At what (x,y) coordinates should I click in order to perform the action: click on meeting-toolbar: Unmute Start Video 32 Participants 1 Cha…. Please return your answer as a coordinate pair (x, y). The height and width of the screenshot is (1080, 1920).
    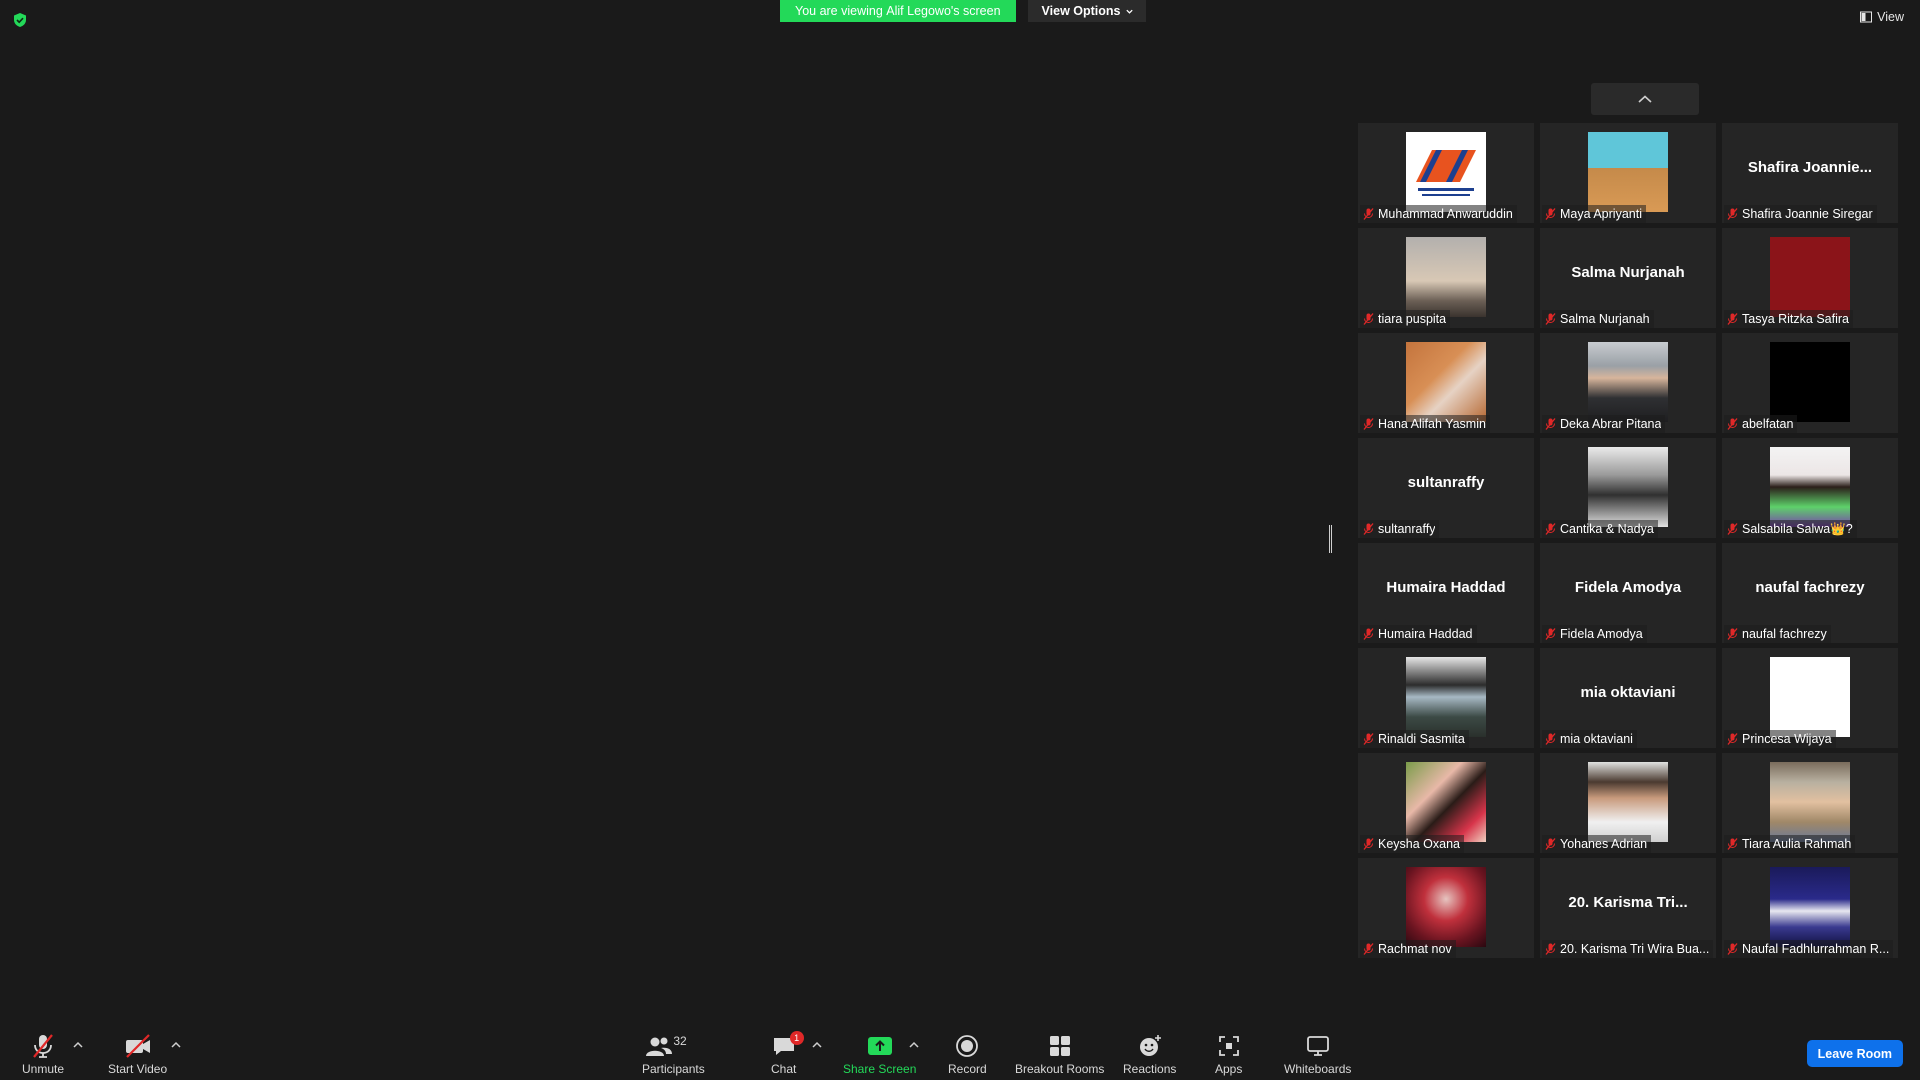
    Looking at the image, I should click on (960, 1050).